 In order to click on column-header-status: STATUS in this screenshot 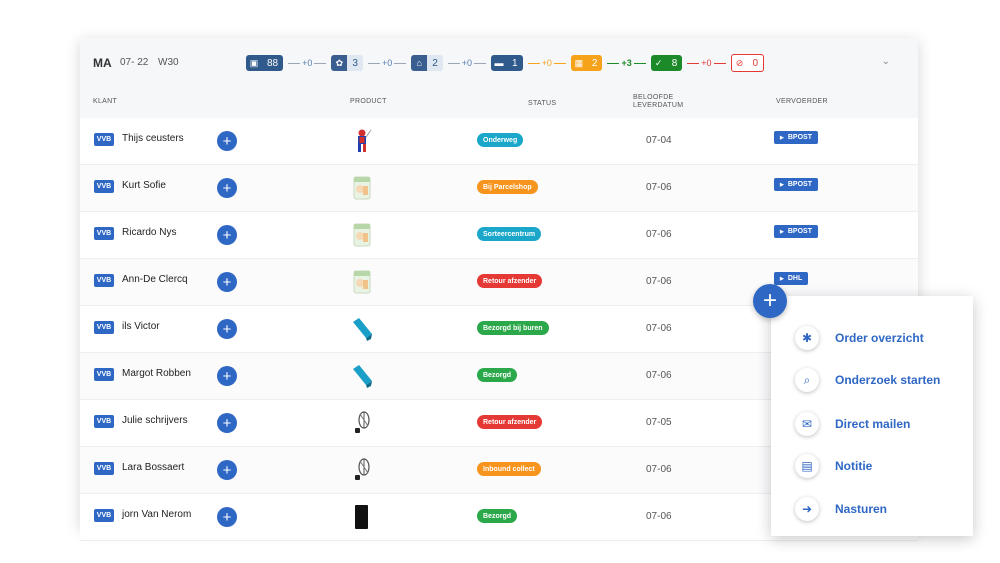, I will do `click(542, 103)`.